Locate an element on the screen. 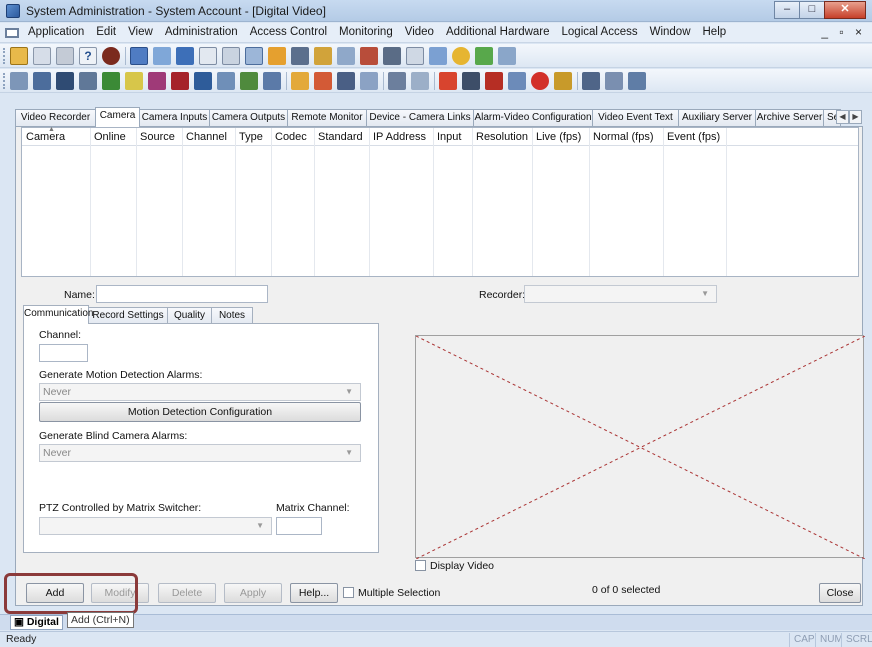 The image size is (872, 647). map-icon is located at coordinates (517, 81).